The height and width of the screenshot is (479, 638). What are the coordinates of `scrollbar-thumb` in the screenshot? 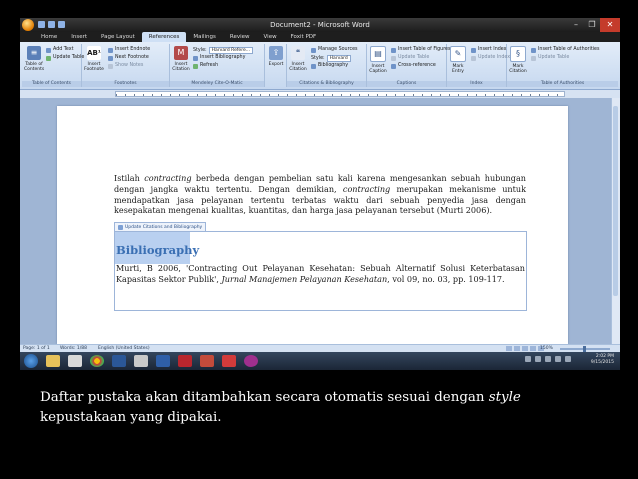 It's located at (615, 201).